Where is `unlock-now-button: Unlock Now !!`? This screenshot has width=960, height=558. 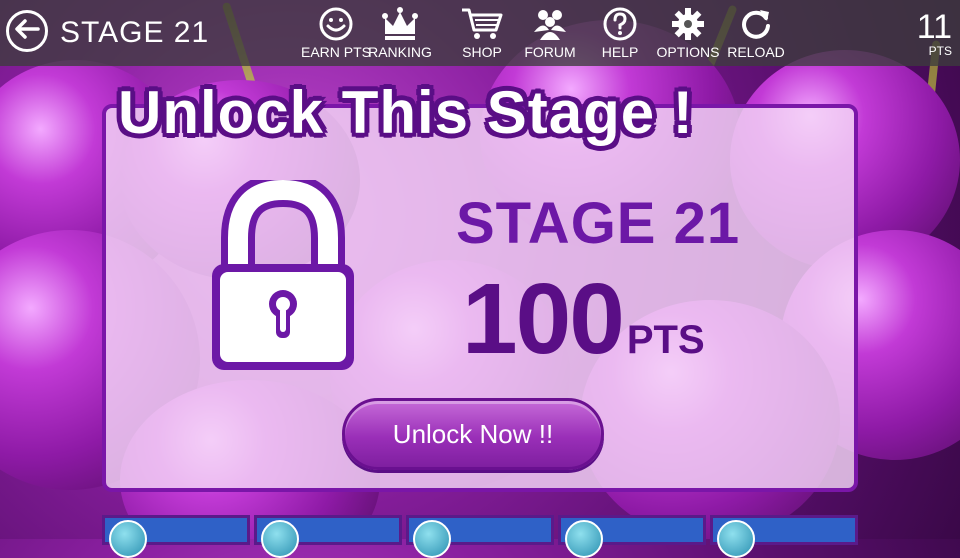 unlock-now-button: Unlock Now !! is located at coordinates (473, 434).